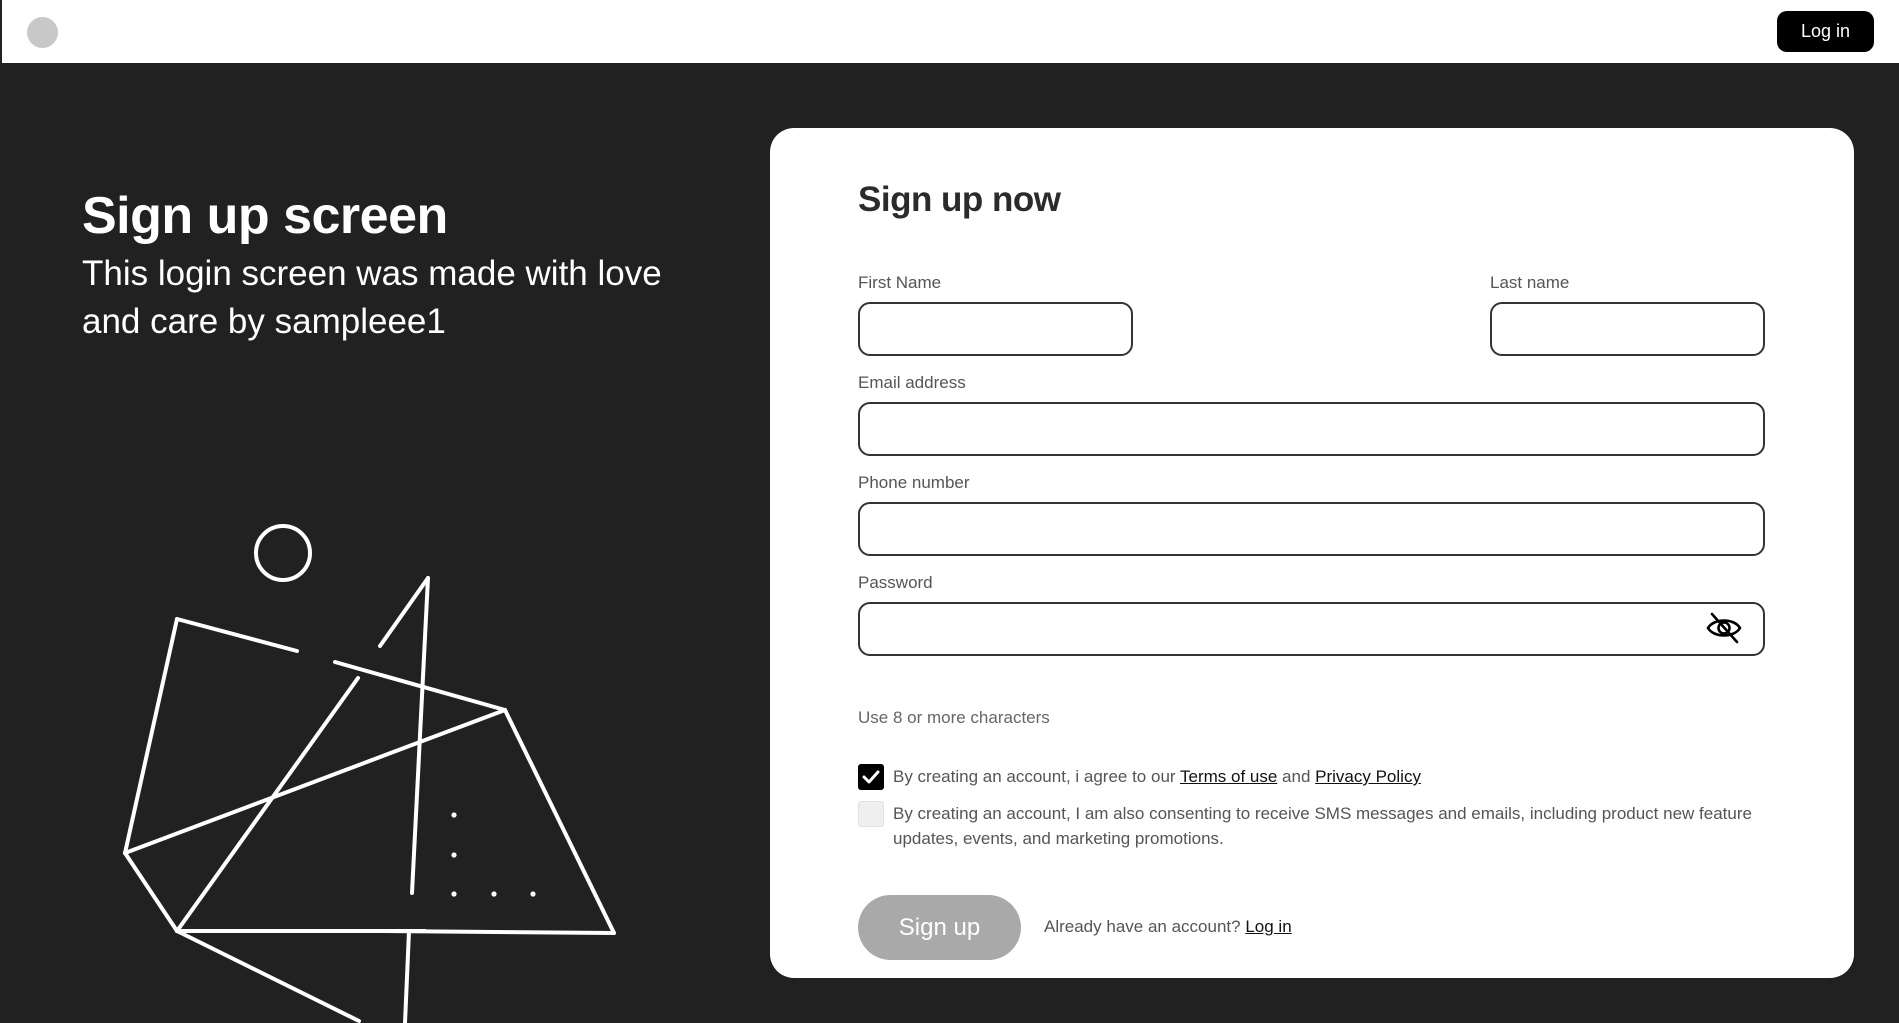 This screenshot has height=1023, width=1899. Describe the element at coordinates (1311, 429) in the screenshot. I see `email-field` at that location.